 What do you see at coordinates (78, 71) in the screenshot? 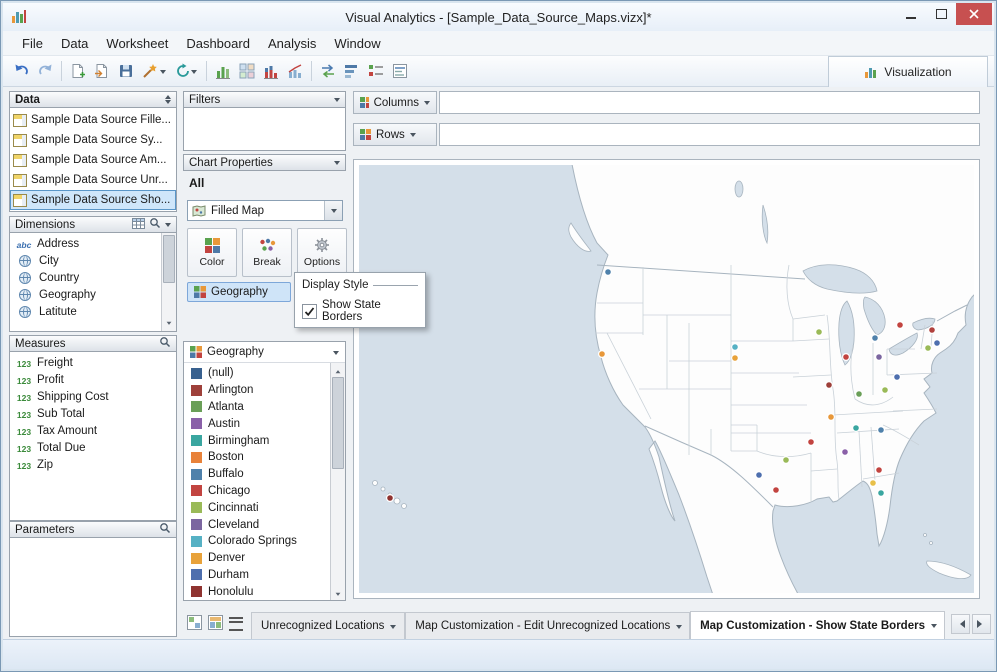
I see `new-worksheet-icon` at bounding box center [78, 71].